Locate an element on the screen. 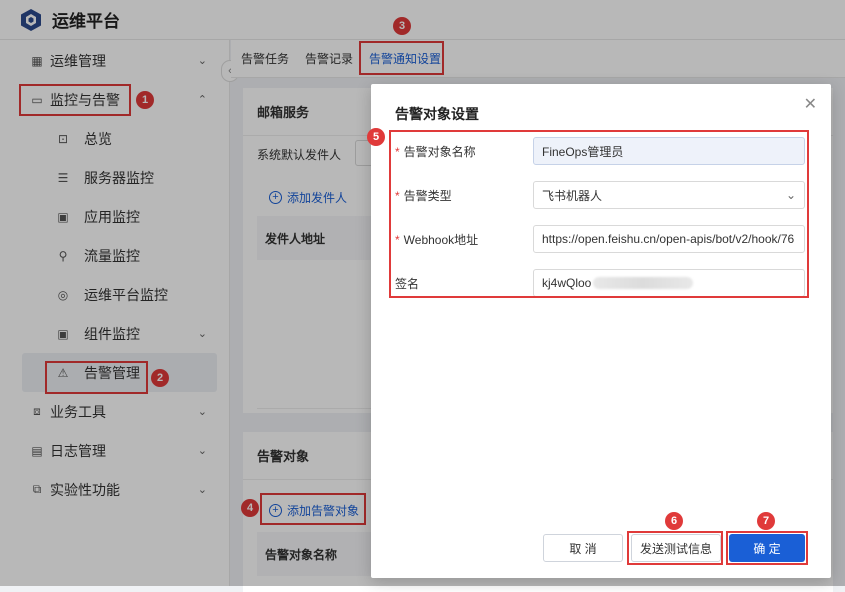 This screenshot has height=592, width=845. close-icon: ✕ is located at coordinates (810, 104).